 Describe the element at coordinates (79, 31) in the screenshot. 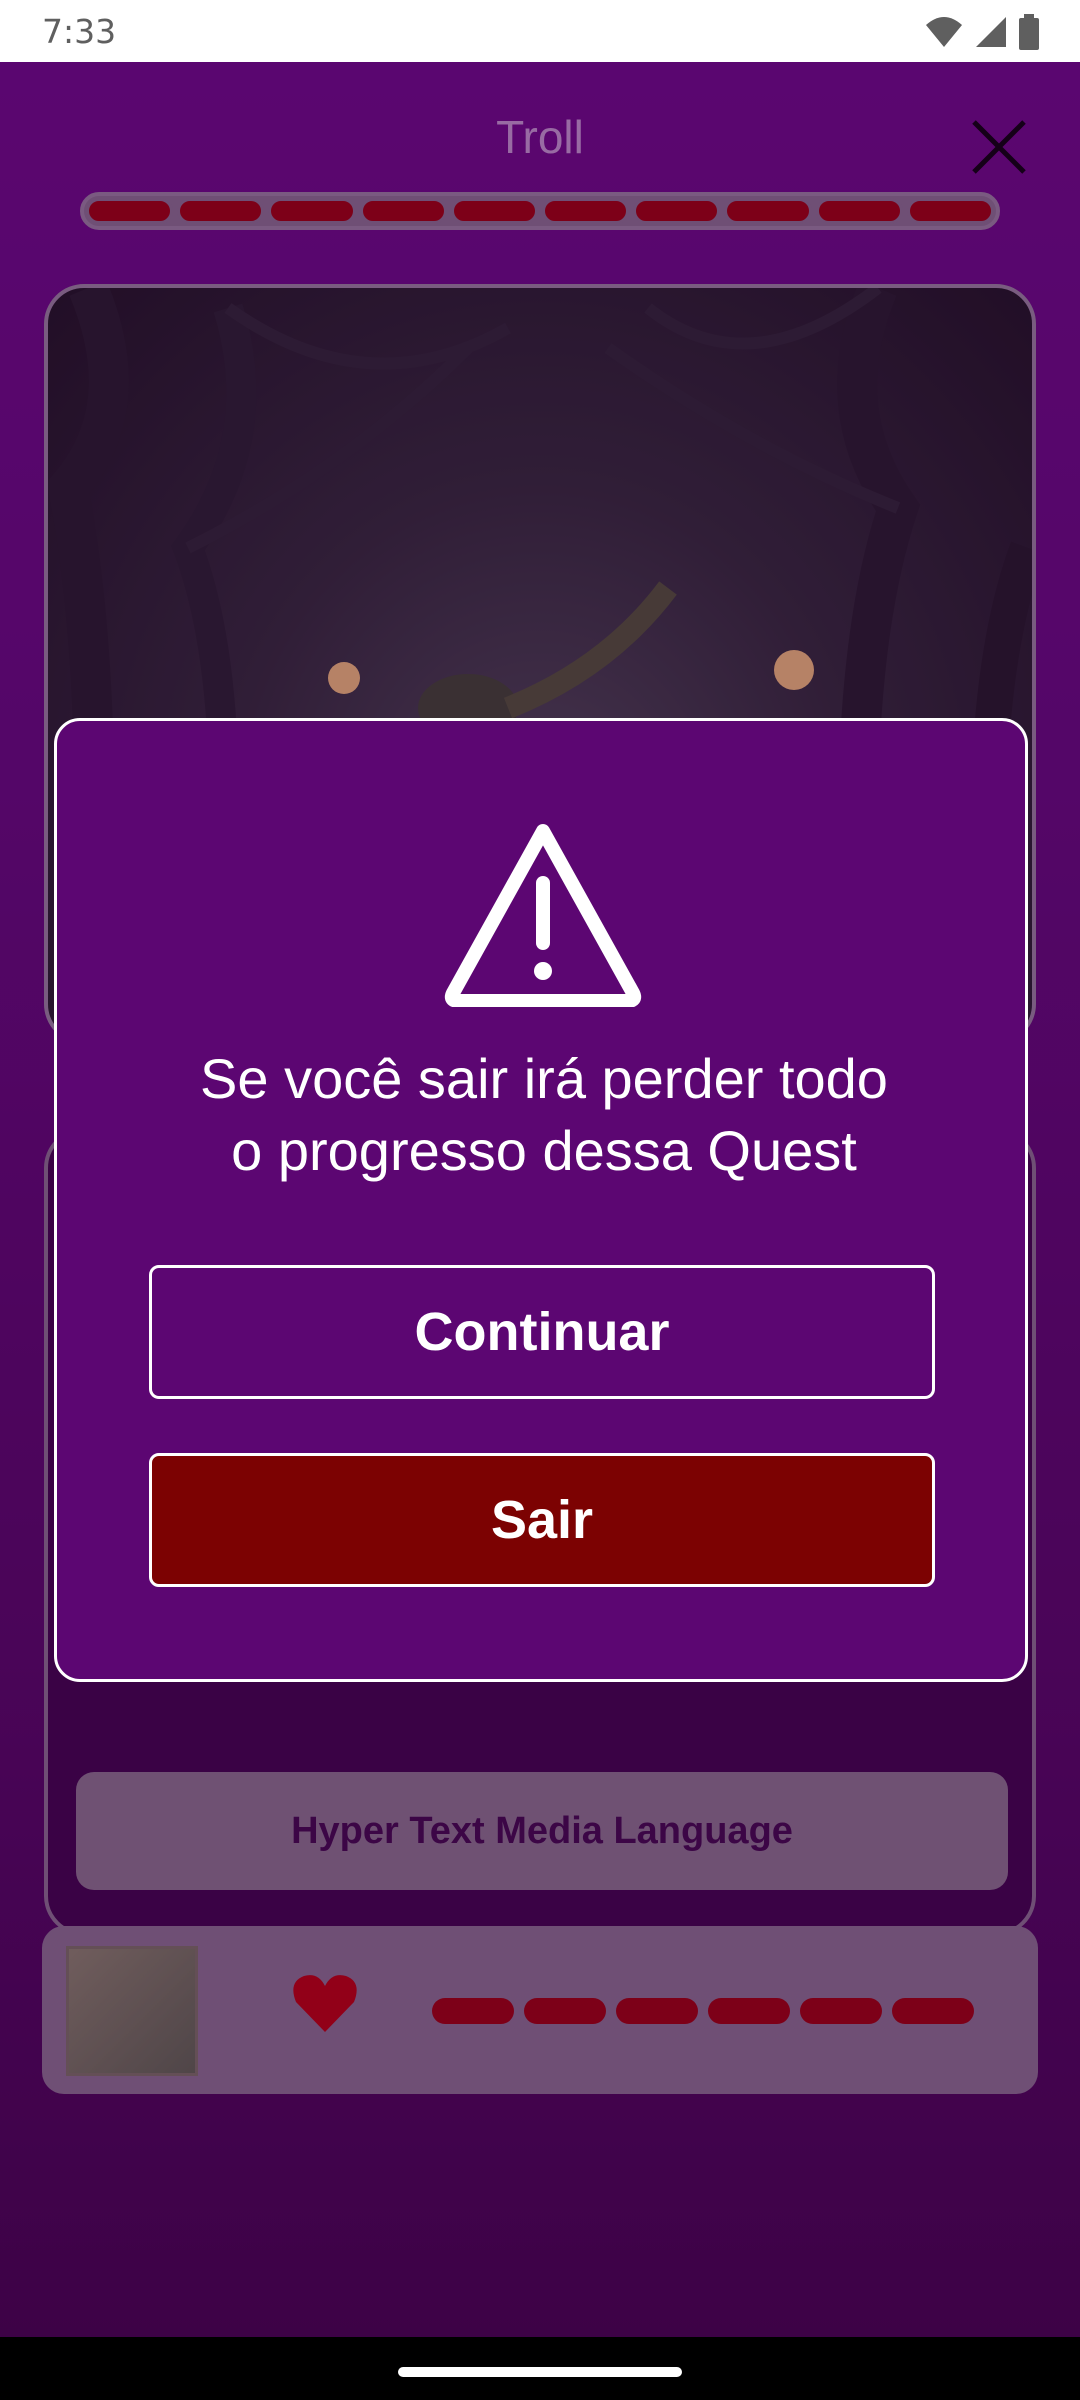

I see `status-time: 7:33` at that location.